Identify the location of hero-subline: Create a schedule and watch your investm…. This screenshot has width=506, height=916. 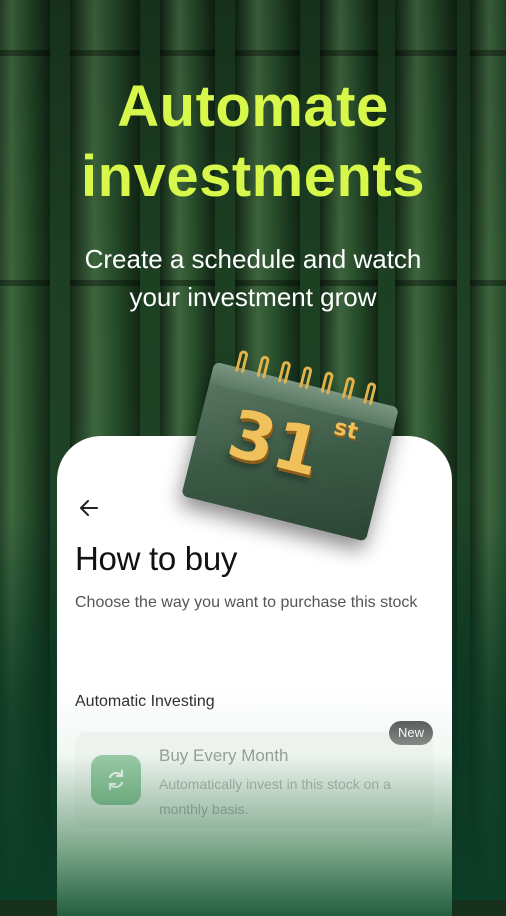
(253, 278).